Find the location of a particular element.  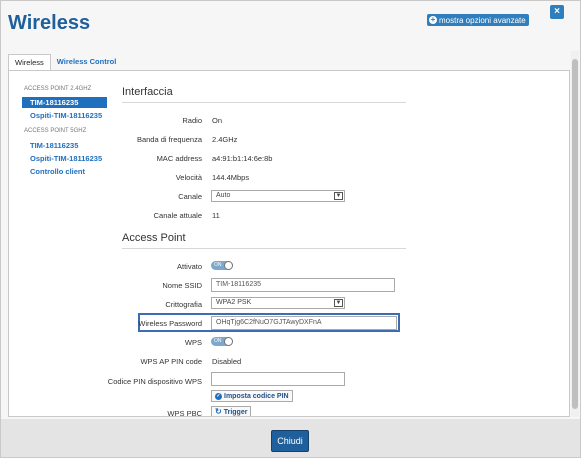

crypto-select: WPA2 PSK ▼ is located at coordinates (278, 303).